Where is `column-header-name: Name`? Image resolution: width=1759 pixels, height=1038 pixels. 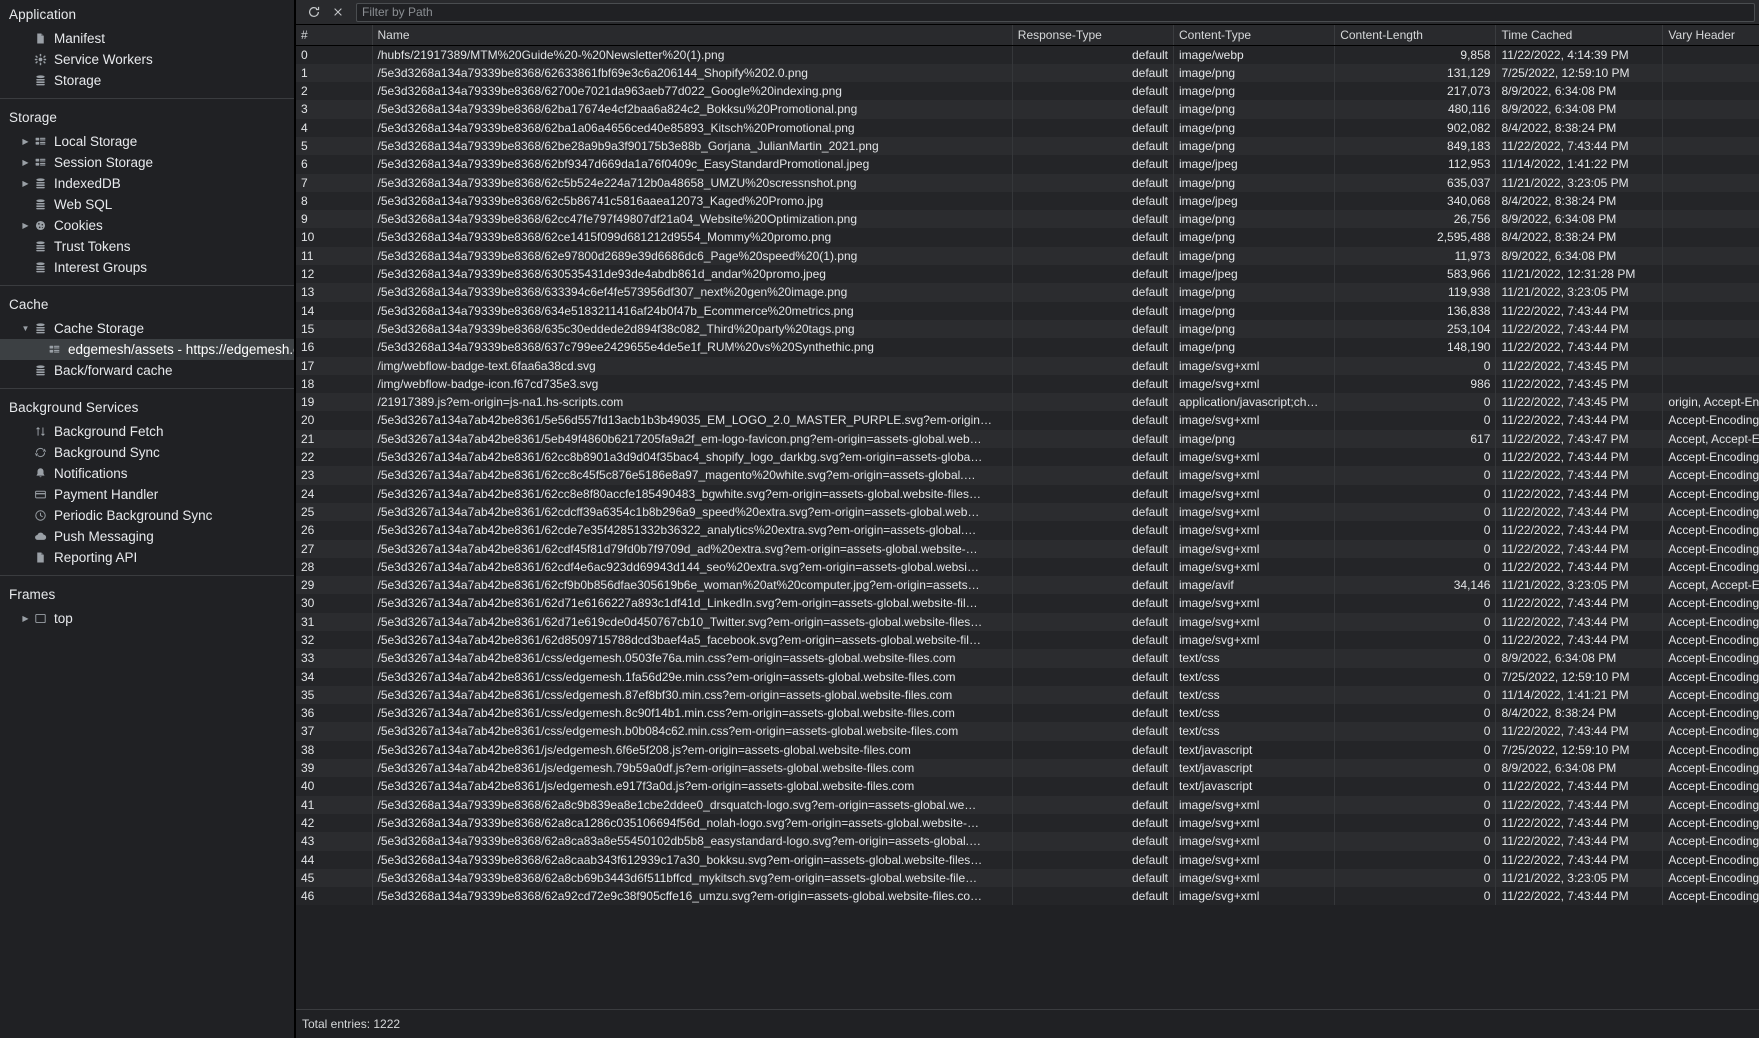
column-header-name: Name is located at coordinates (692, 35).